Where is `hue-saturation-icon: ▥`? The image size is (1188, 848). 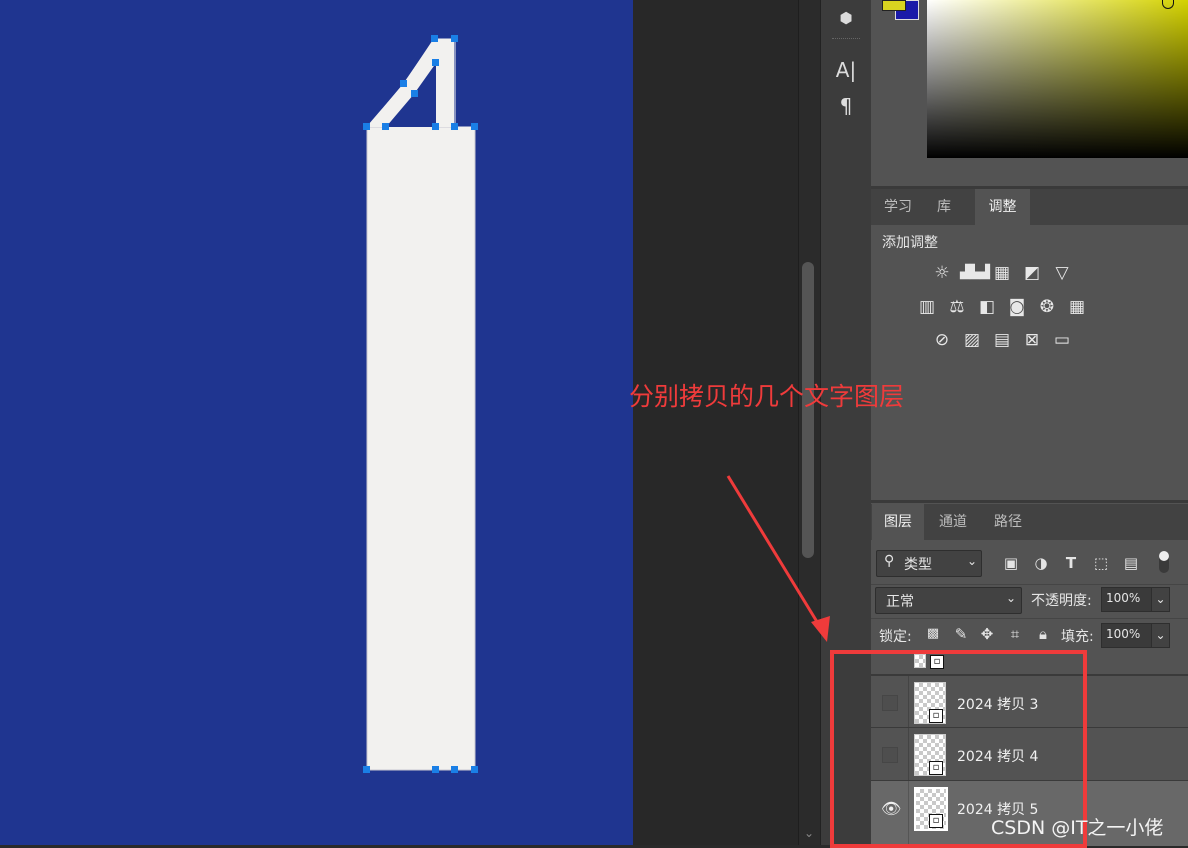
hue-saturation-icon: ▥ is located at coordinates (927, 307).